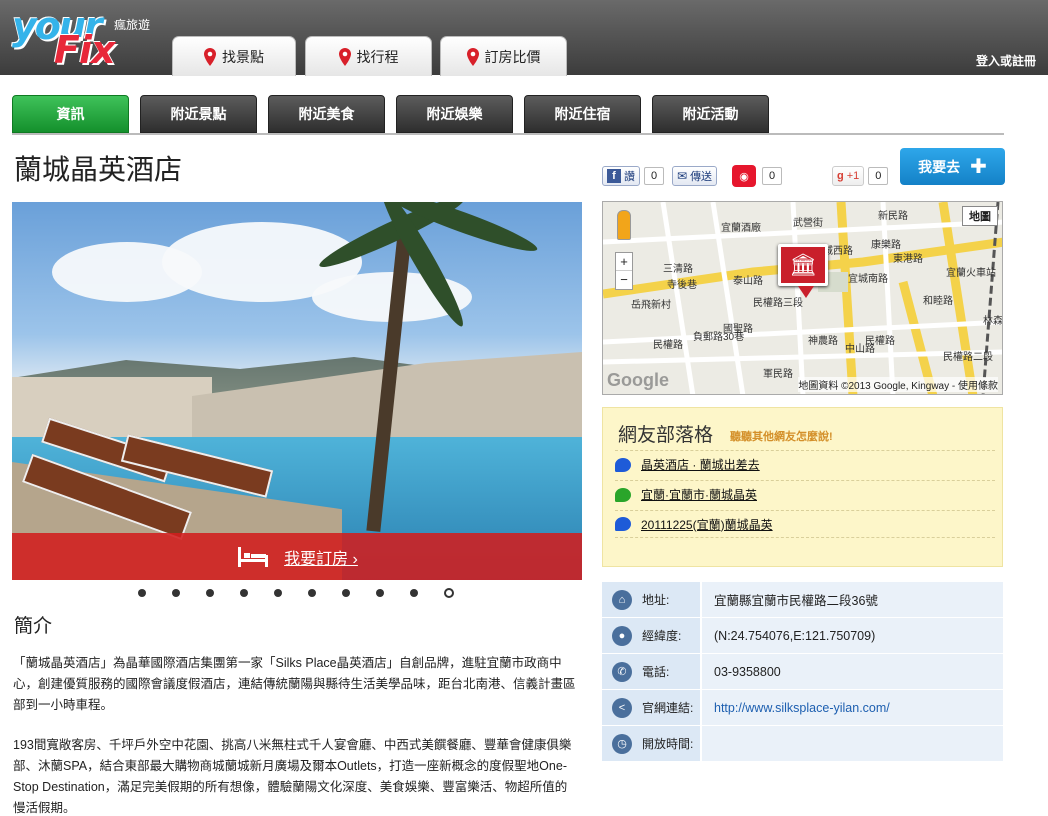 This screenshot has width=1048, height=816. Describe the element at coordinates (296, 593) in the screenshot. I see `carousel-dots` at that location.